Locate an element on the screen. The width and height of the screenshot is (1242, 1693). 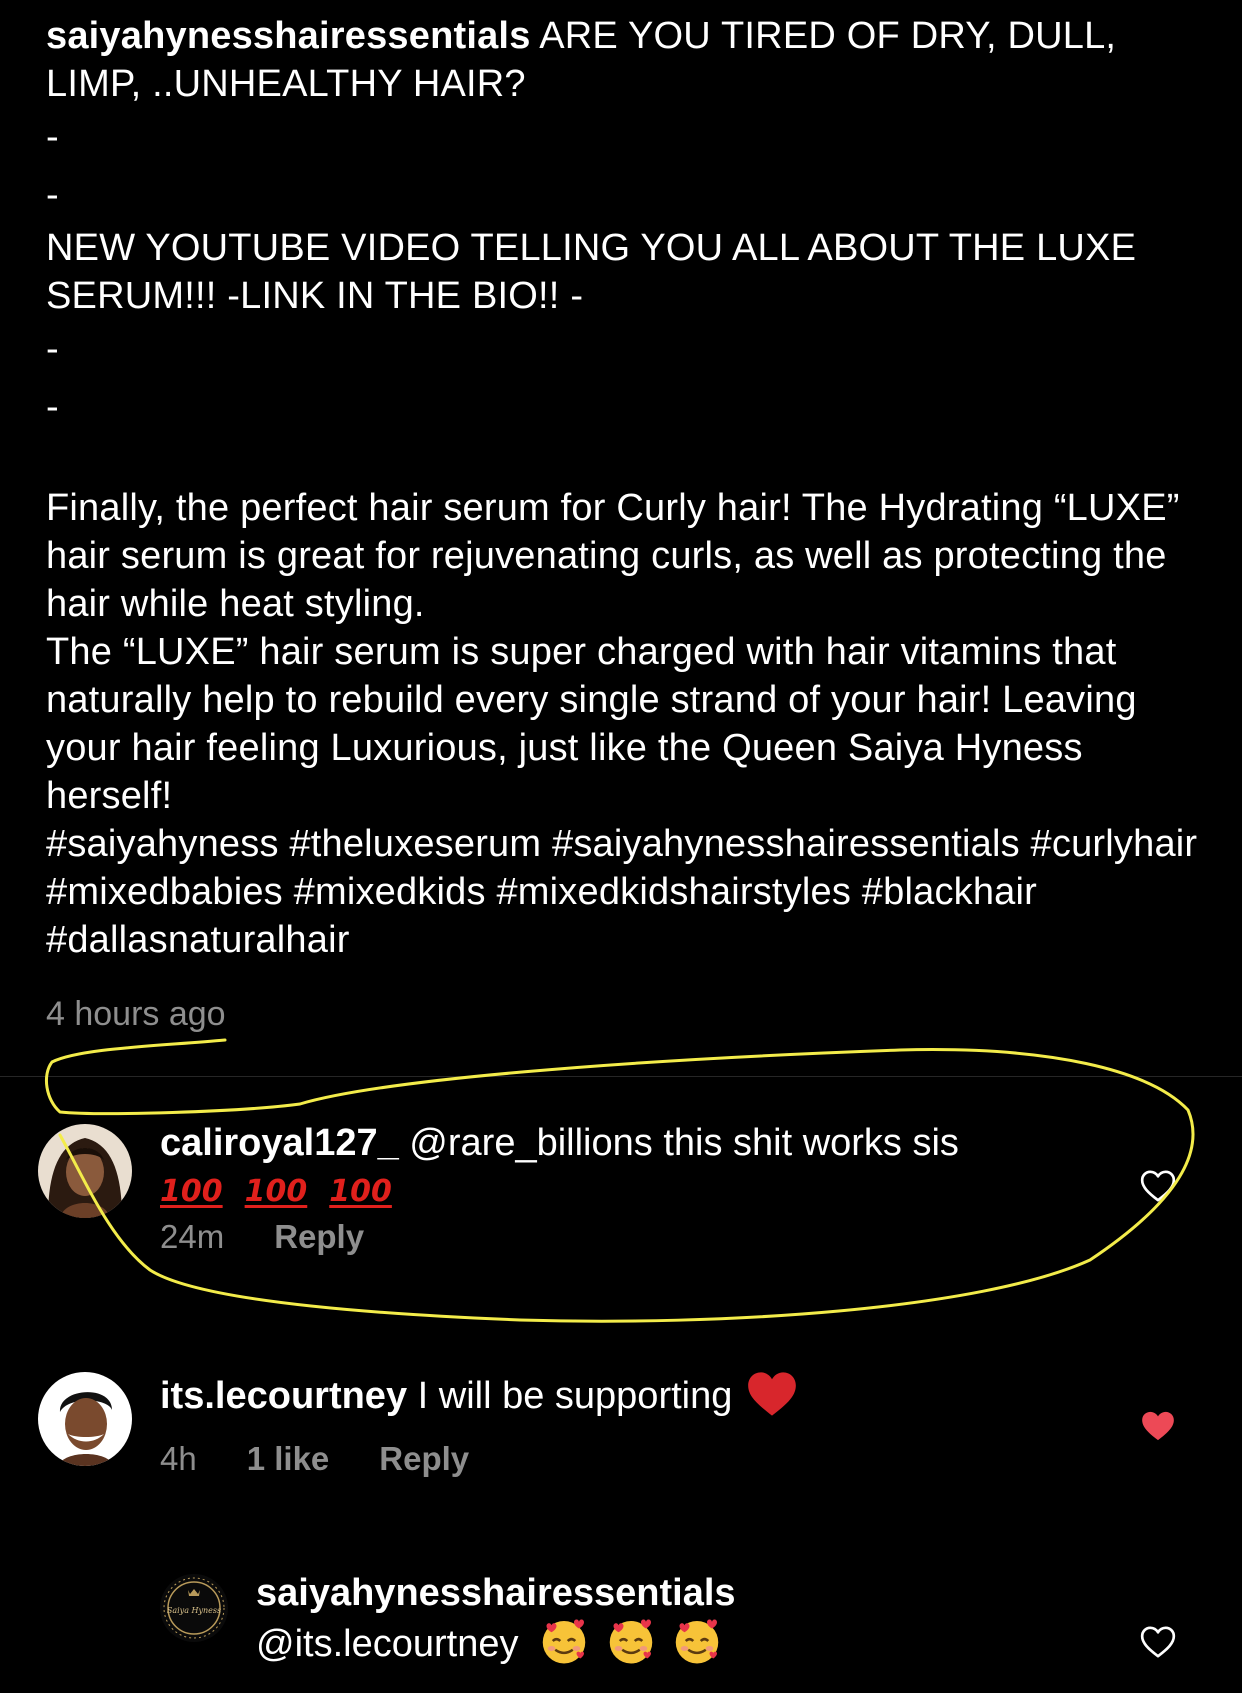
comment-body: @rare_billions this shit works sis is located at coordinates (678, 1143).